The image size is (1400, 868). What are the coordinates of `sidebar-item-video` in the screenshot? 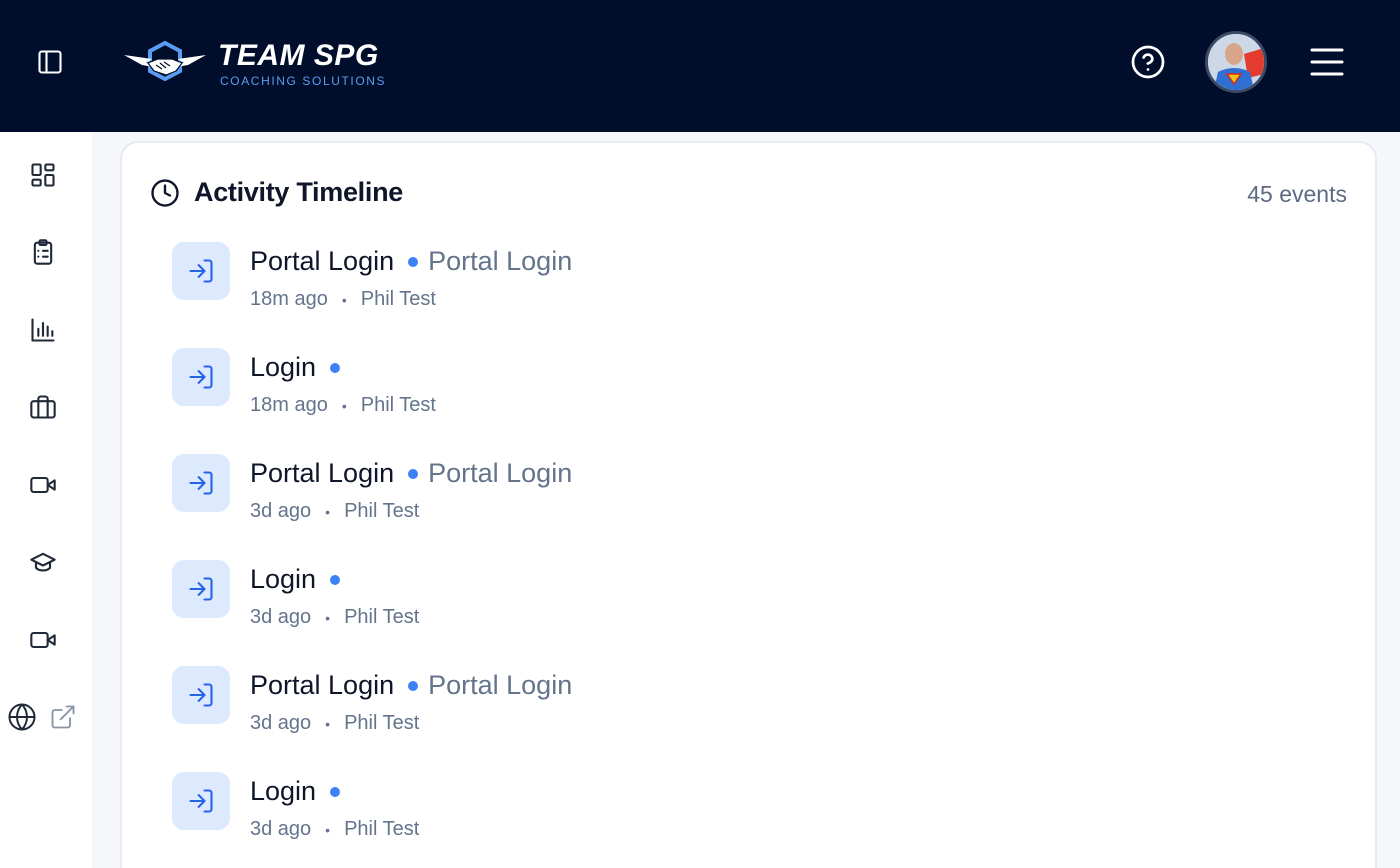 It's located at (43, 485).